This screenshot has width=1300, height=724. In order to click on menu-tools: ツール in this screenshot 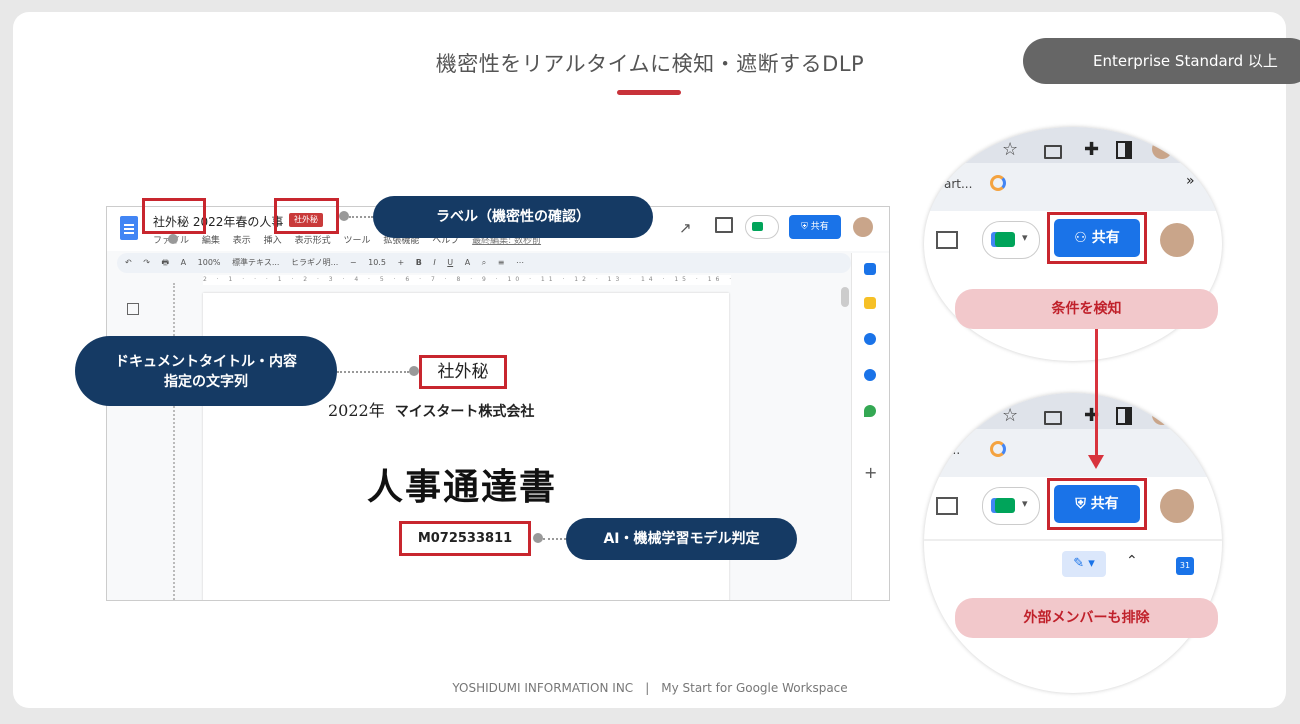, I will do `click(356, 241)`.